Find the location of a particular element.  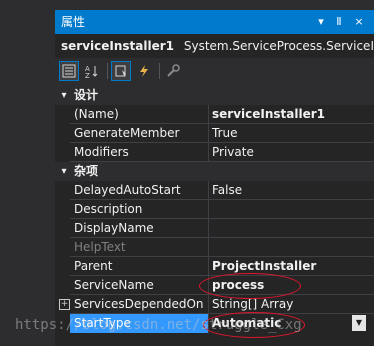

property-name: HelpText is located at coordinates (100, 247).